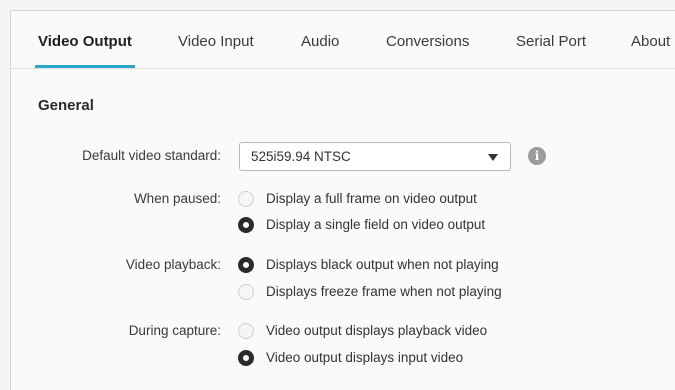 Image resolution: width=675 pixels, height=390 pixels. Describe the element at coordinates (151, 155) in the screenshot. I see `default-video-standard-label: Default video standard:` at that location.